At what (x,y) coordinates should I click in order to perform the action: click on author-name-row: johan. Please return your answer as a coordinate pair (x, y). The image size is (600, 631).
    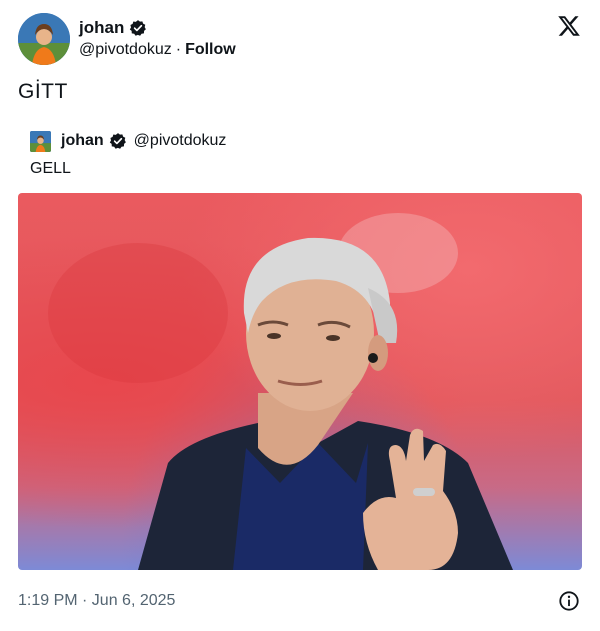
    Looking at the image, I should click on (113, 28).